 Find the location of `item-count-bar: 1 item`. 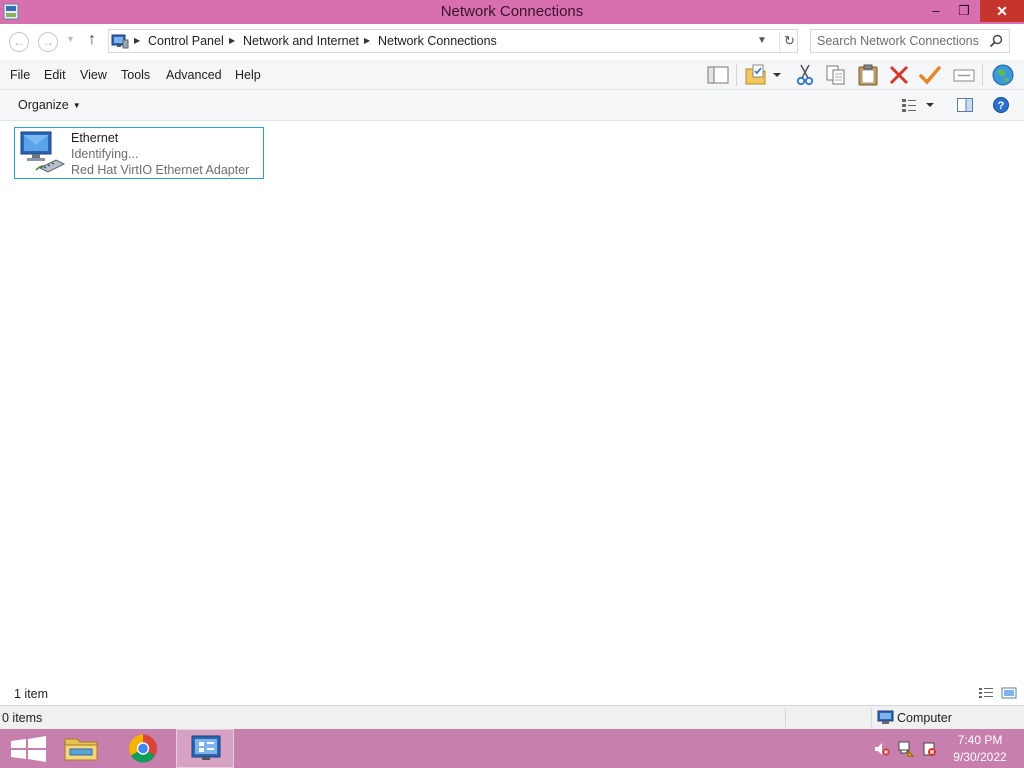

item-count-bar: 1 item is located at coordinates (512, 693).